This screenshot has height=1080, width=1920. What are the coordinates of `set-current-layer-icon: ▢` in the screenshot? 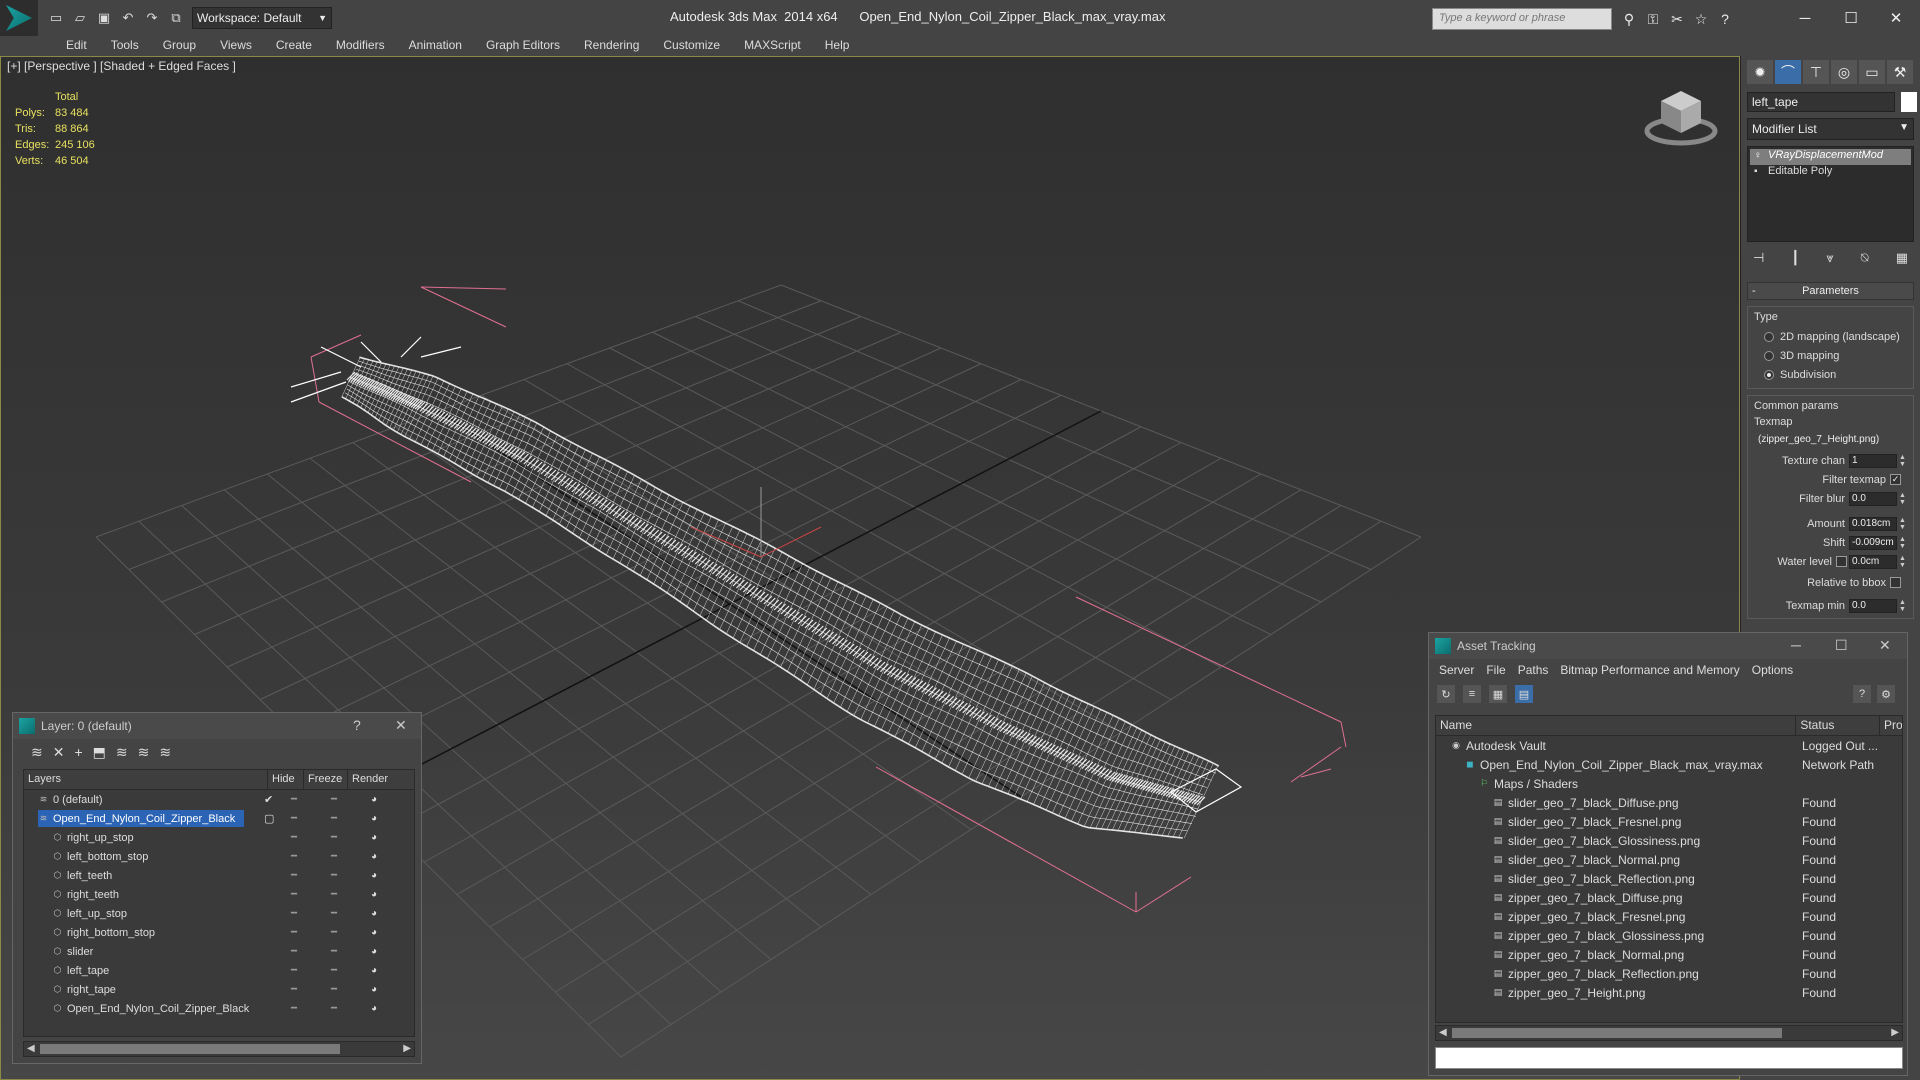 It's located at (269, 818).